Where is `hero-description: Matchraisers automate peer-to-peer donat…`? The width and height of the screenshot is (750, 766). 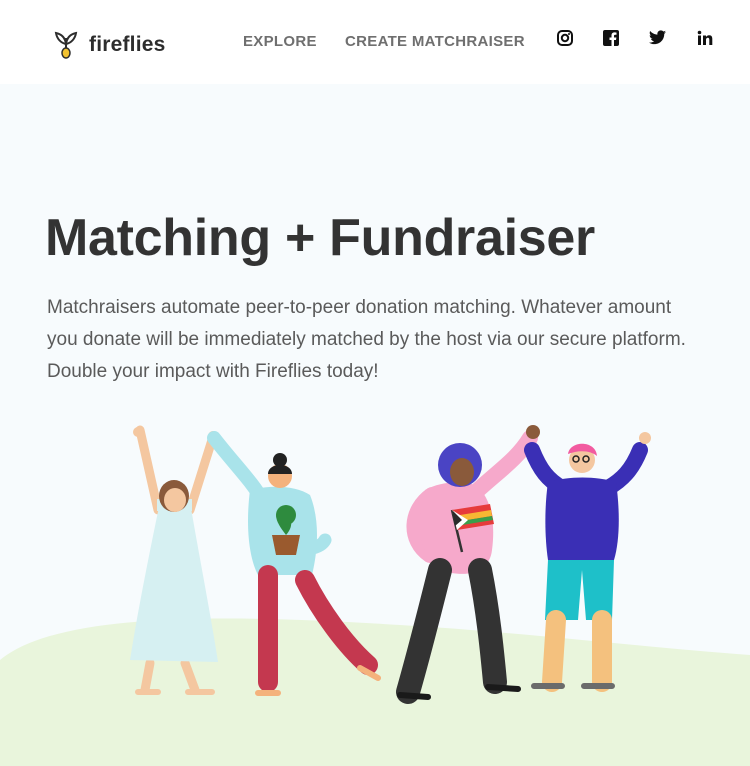
hero-description: Matchraisers automate peer-to-peer donat… is located at coordinates (366, 339).